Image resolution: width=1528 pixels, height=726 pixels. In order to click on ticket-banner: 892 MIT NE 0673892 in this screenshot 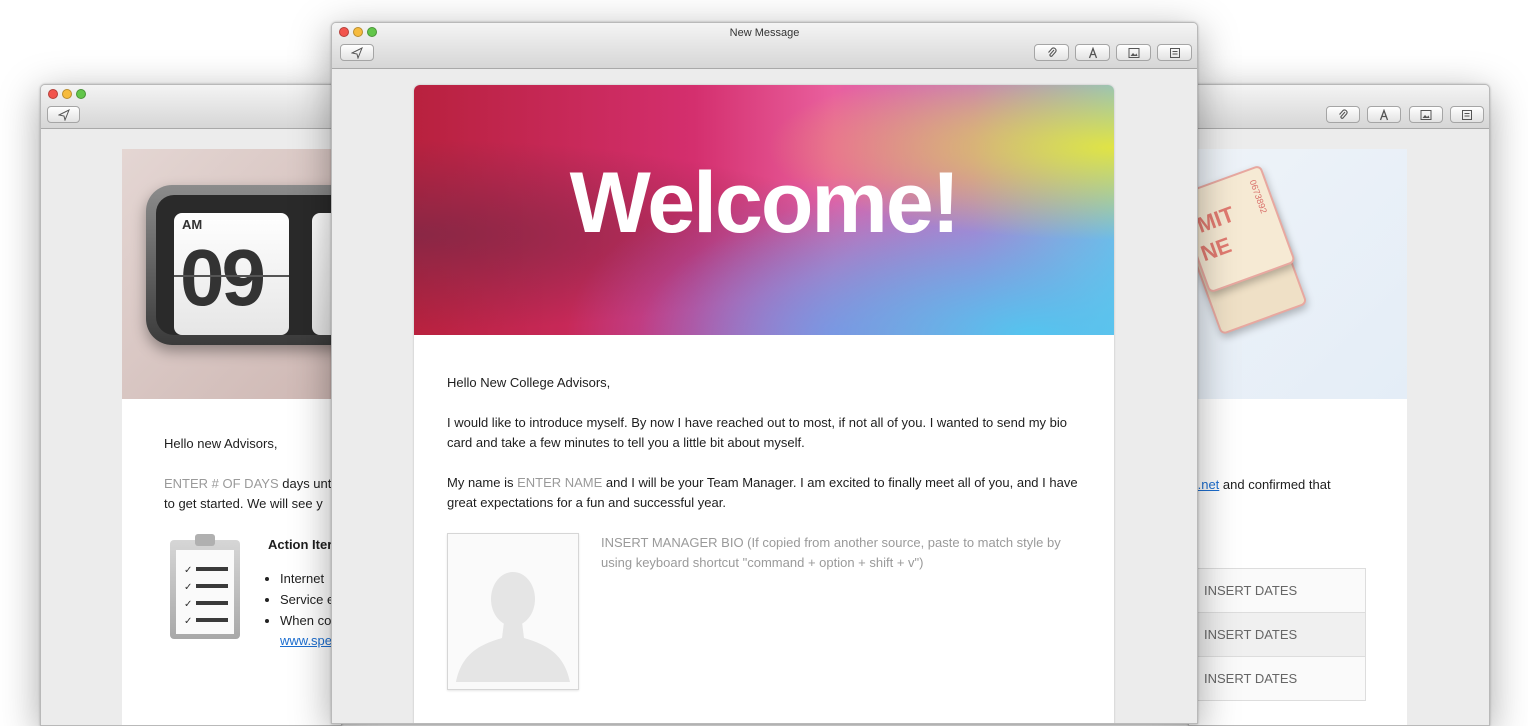, I will do `click(1298, 274)`.